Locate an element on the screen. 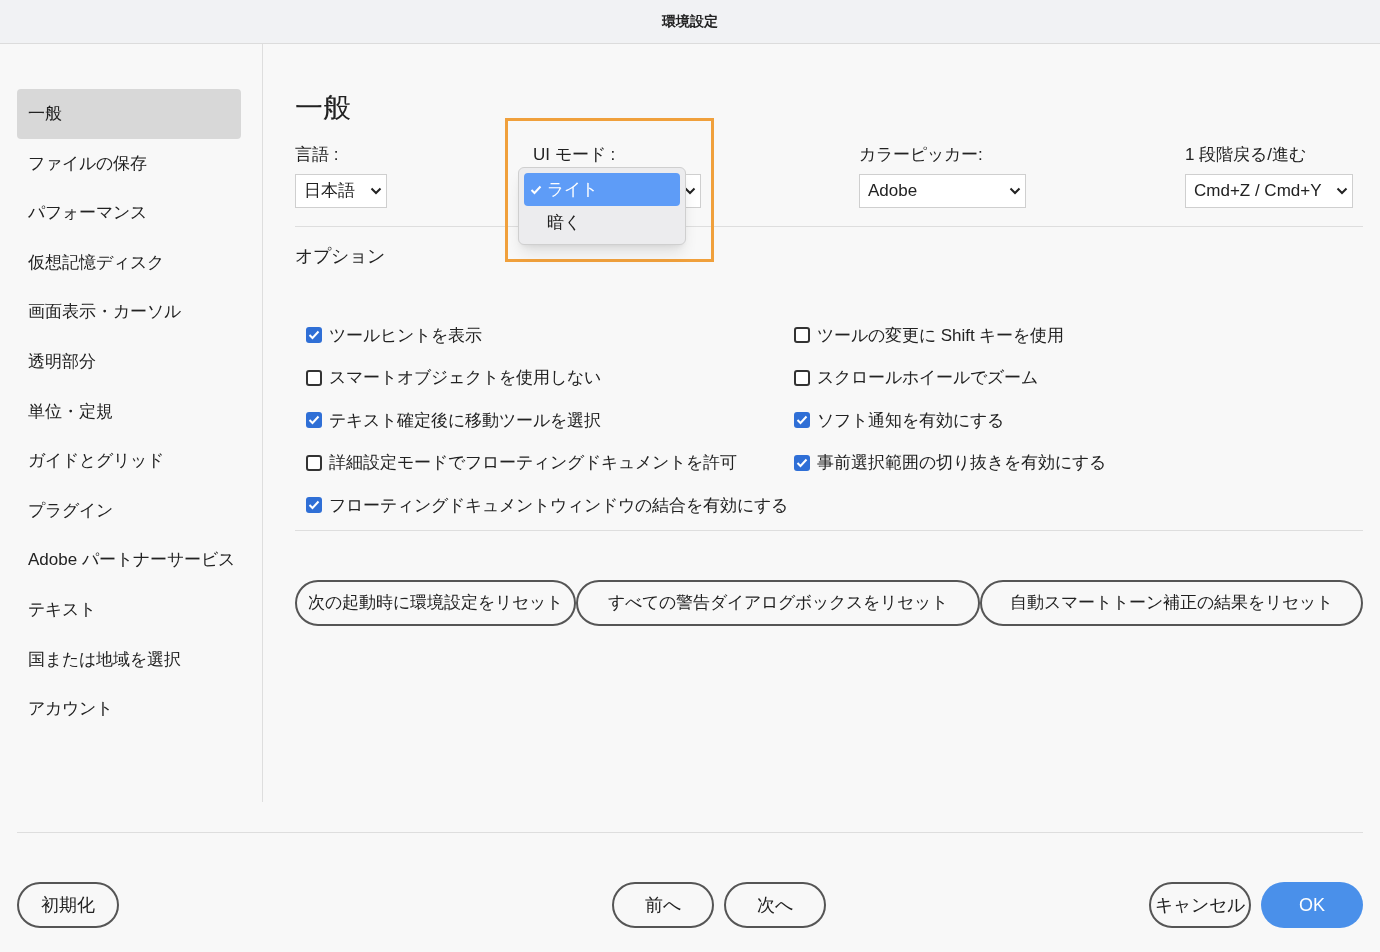  reset-button: すべての警告ダイアログボックスをリセット is located at coordinates (778, 602).